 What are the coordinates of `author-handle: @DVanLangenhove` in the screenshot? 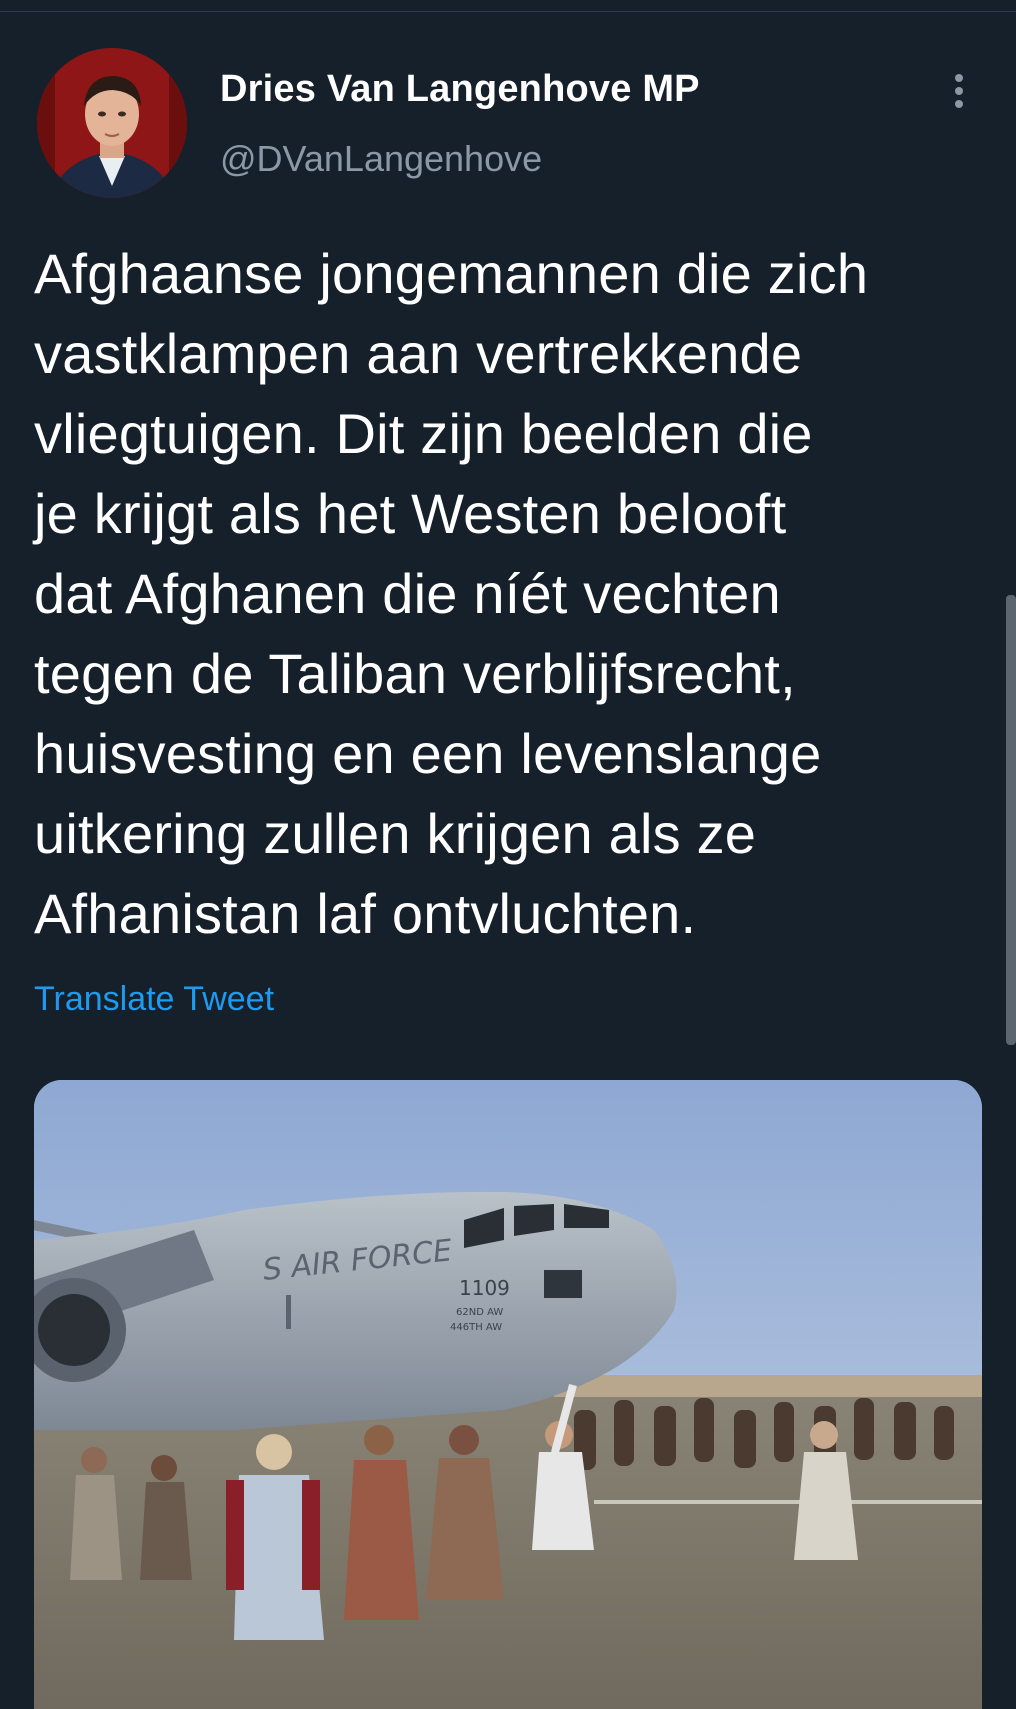 It's located at (381, 159).